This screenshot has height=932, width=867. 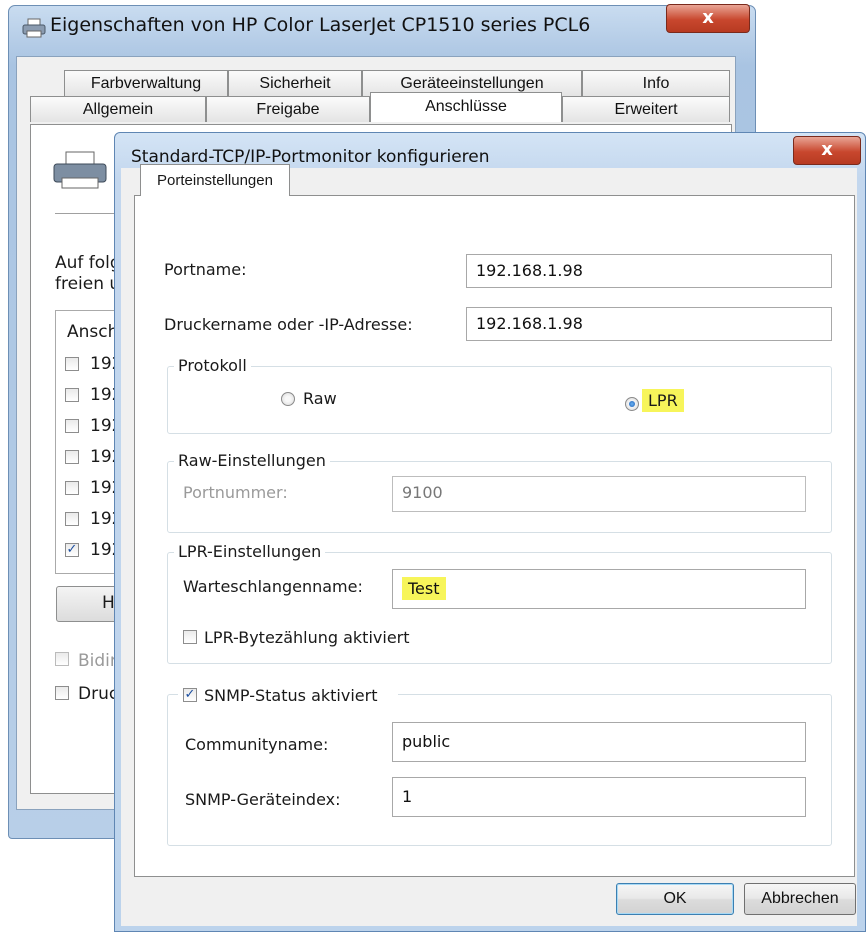 What do you see at coordinates (656, 83) in the screenshot?
I see `tab-info: Info` at bounding box center [656, 83].